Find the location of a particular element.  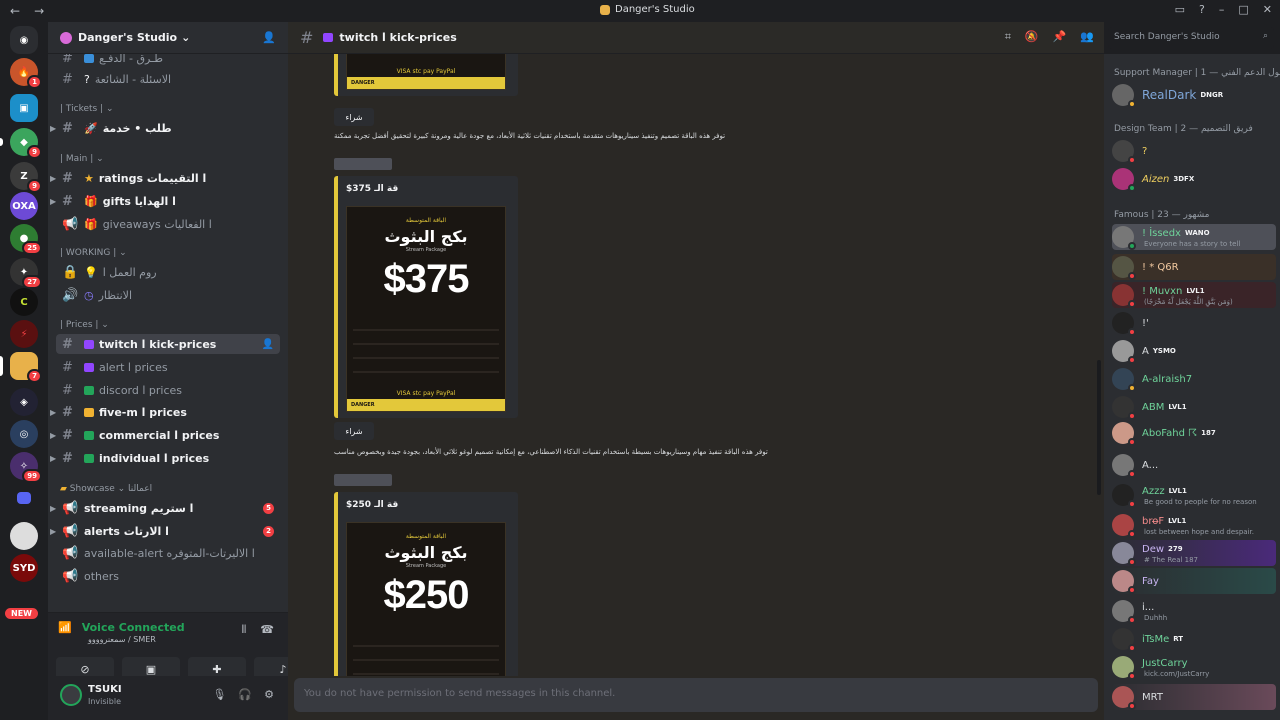

disconnect-icon: ☎ is located at coordinates (267, 630).